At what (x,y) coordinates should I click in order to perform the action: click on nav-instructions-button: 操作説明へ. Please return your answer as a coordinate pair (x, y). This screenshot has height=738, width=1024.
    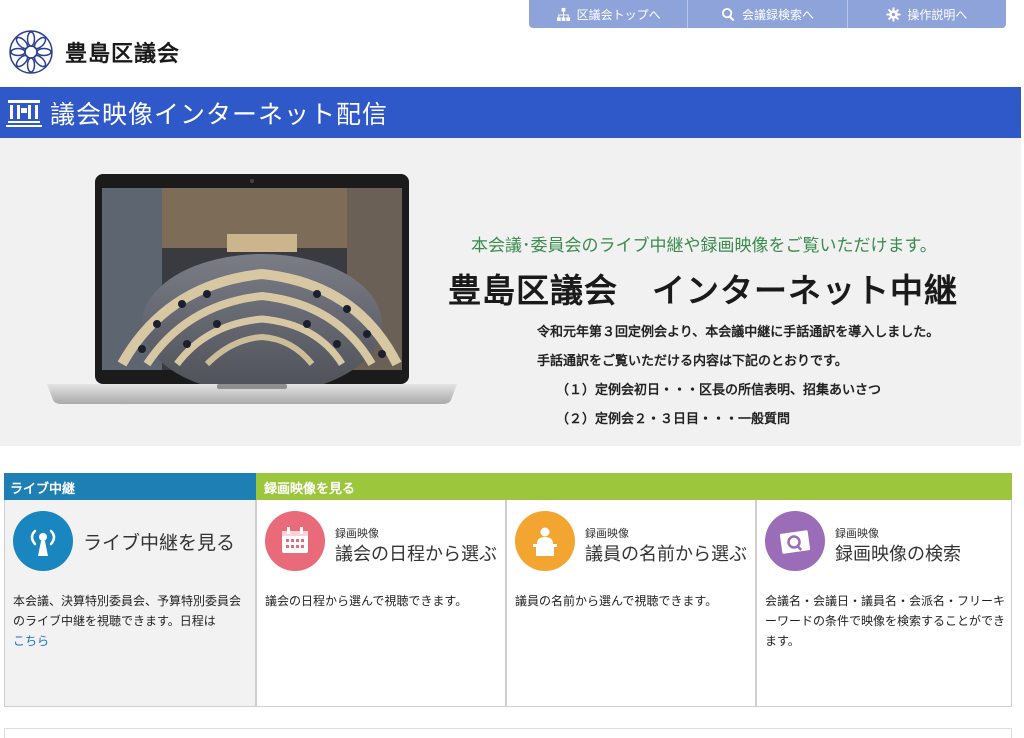
    Looking at the image, I should click on (927, 14).